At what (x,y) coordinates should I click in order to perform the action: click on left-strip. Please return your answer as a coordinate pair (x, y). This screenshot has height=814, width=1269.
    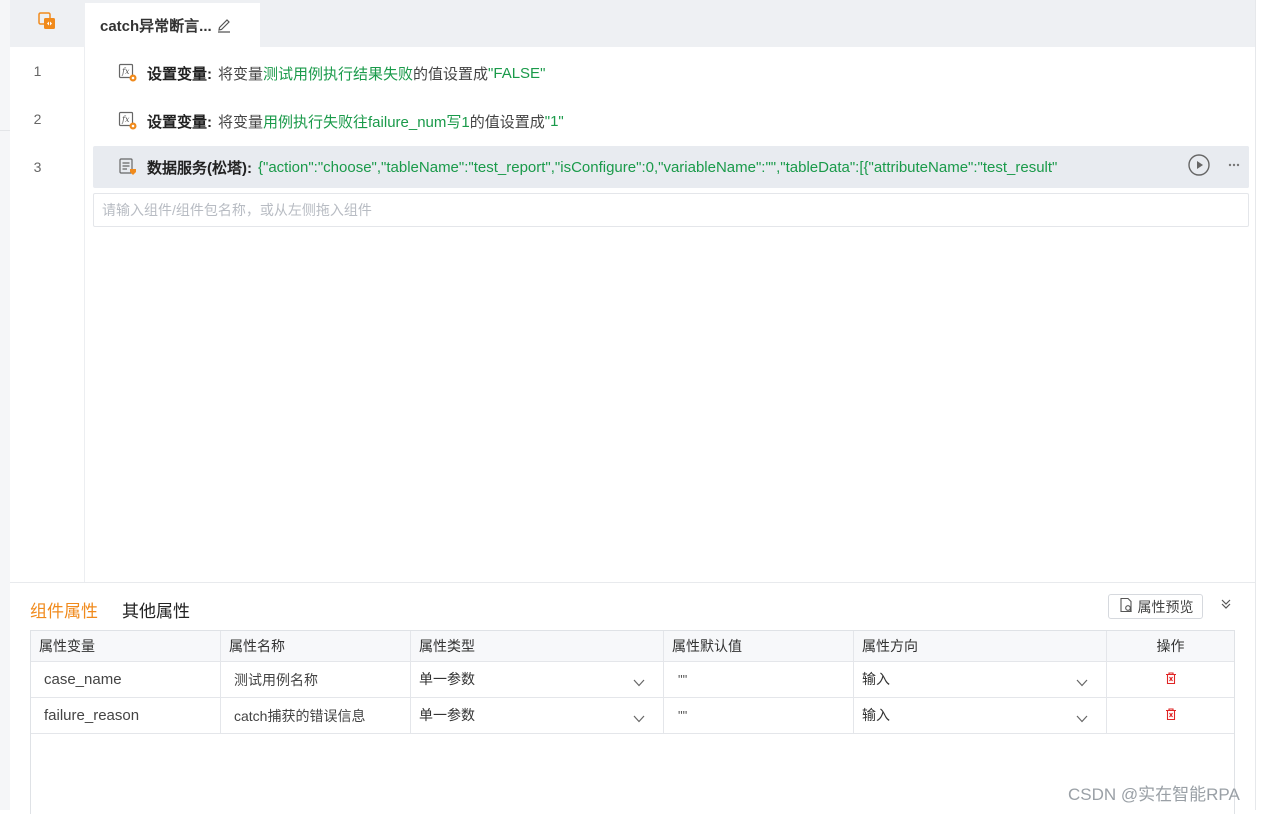
    Looking at the image, I should click on (5, 405).